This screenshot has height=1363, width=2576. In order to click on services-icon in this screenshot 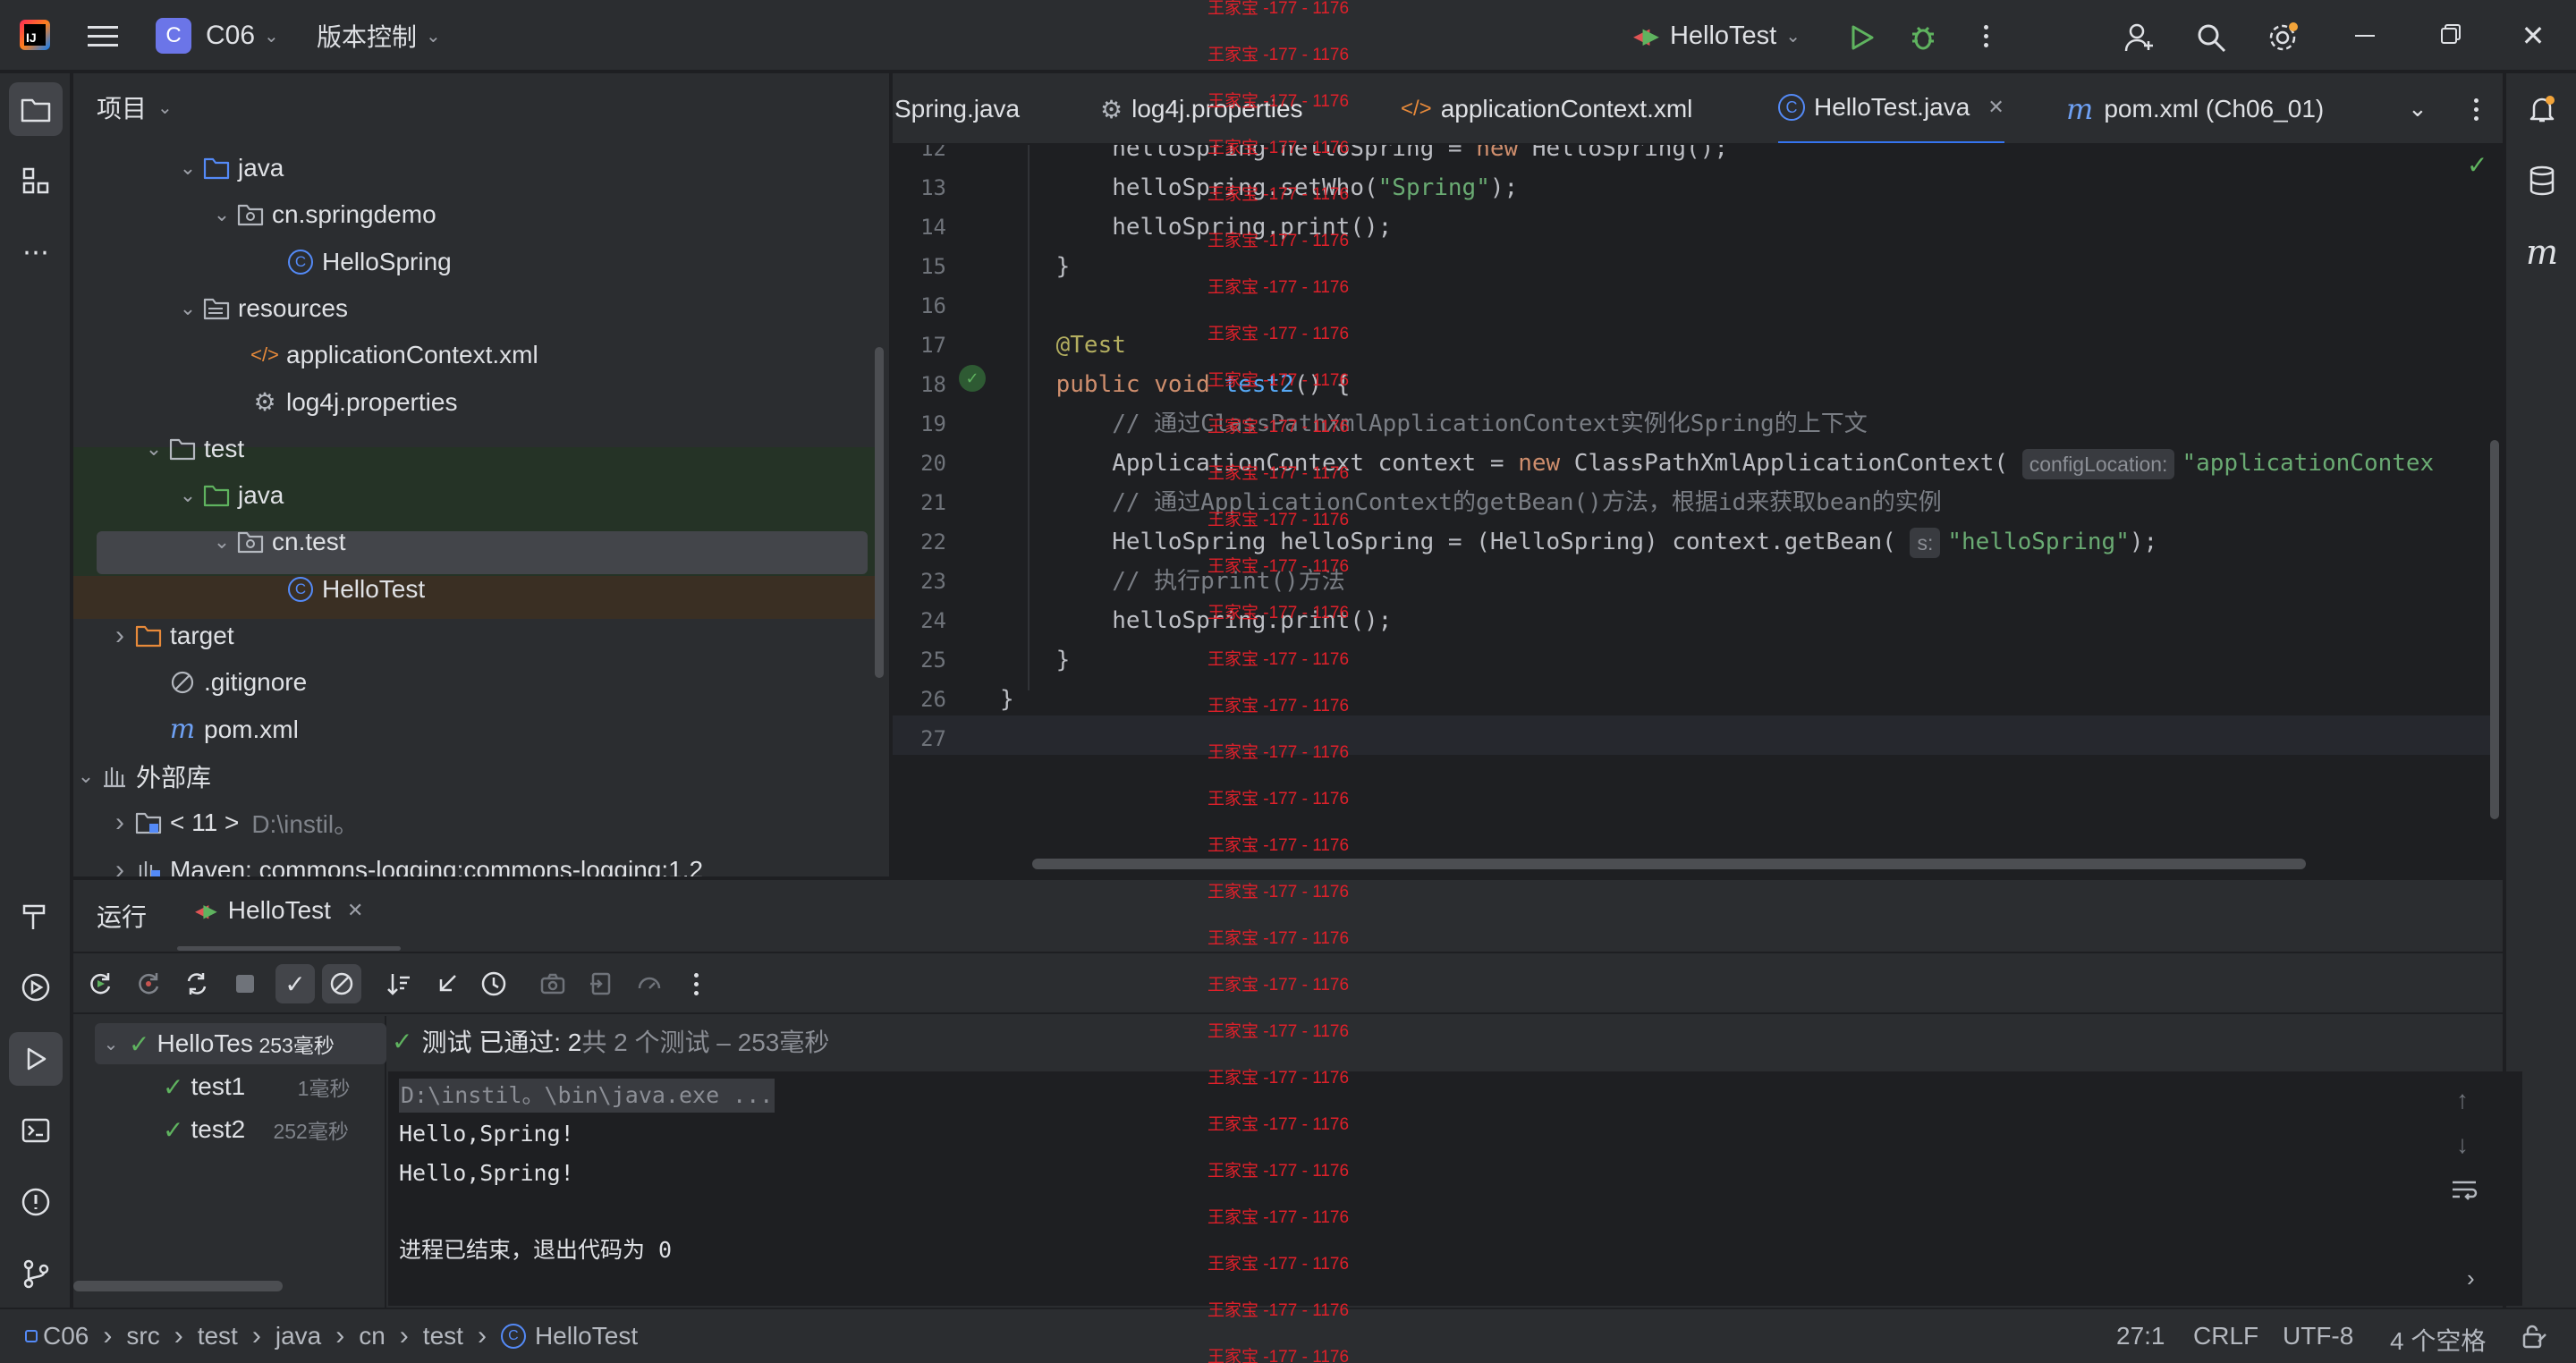, I will do `click(36, 988)`.